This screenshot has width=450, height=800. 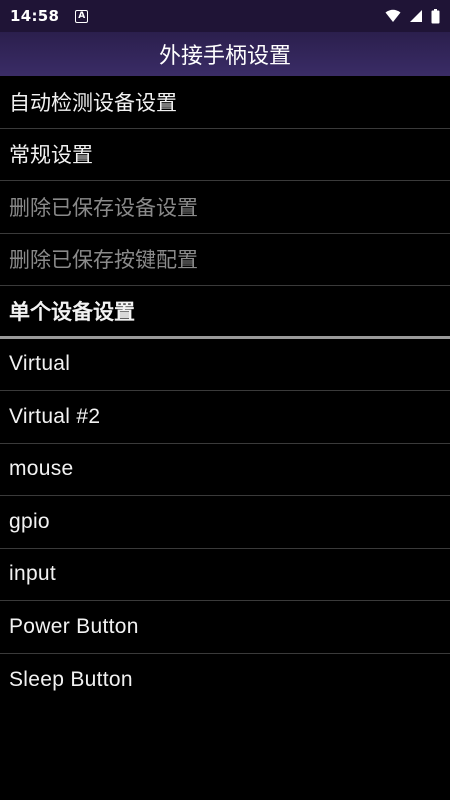 What do you see at coordinates (71, 679) in the screenshot?
I see `device-label: Sleep Button` at bounding box center [71, 679].